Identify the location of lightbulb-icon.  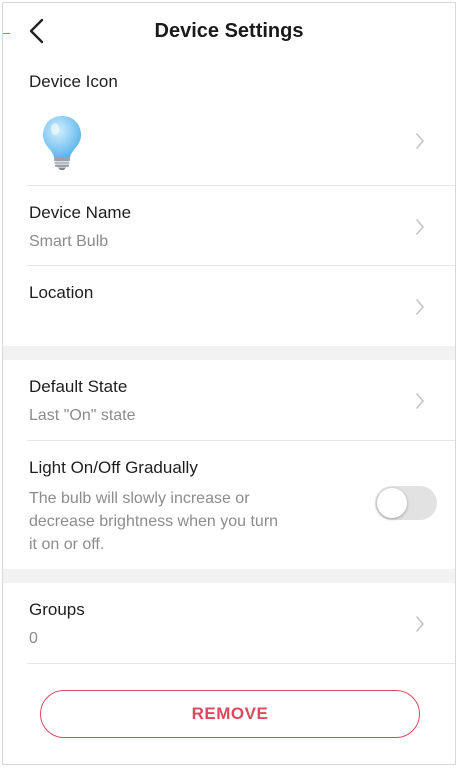
(62, 143).